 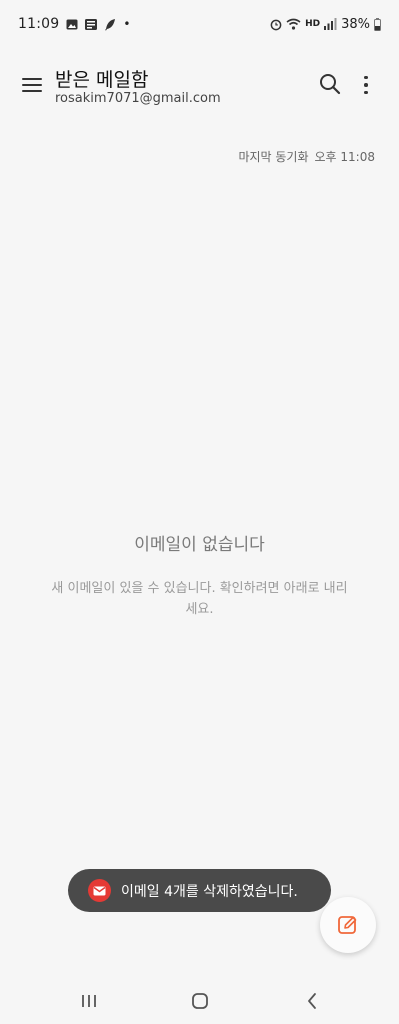 What do you see at coordinates (39, 24) in the screenshot?
I see `status-time: 11:09` at bounding box center [39, 24].